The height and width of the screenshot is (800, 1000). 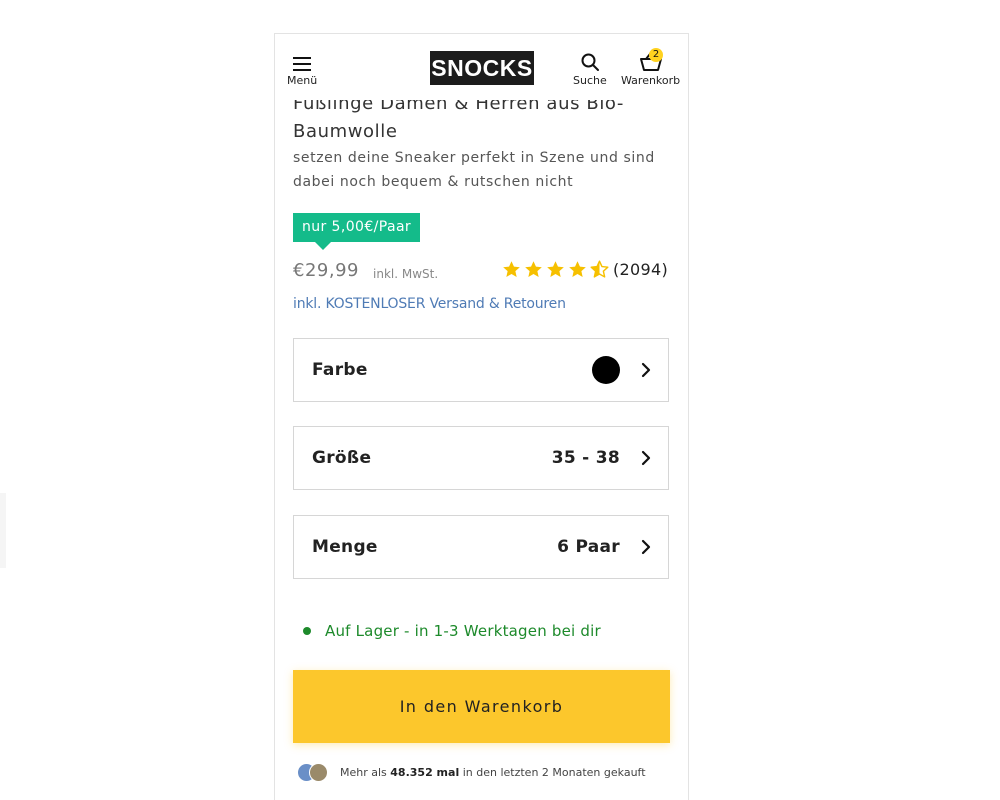 I want to click on shipping-info: inkl. KOSTENLOSER Versand & Retouren, so click(x=429, y=304).